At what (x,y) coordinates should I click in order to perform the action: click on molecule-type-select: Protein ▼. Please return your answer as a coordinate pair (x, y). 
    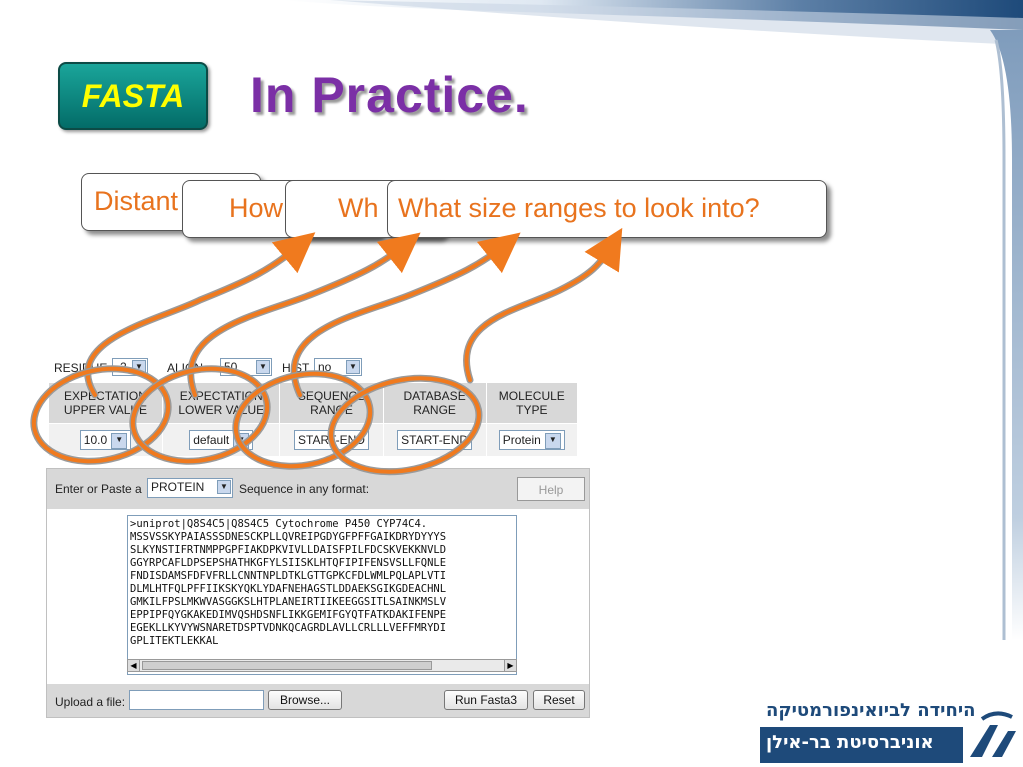
    Looking at the image, I should click on (531, 440).